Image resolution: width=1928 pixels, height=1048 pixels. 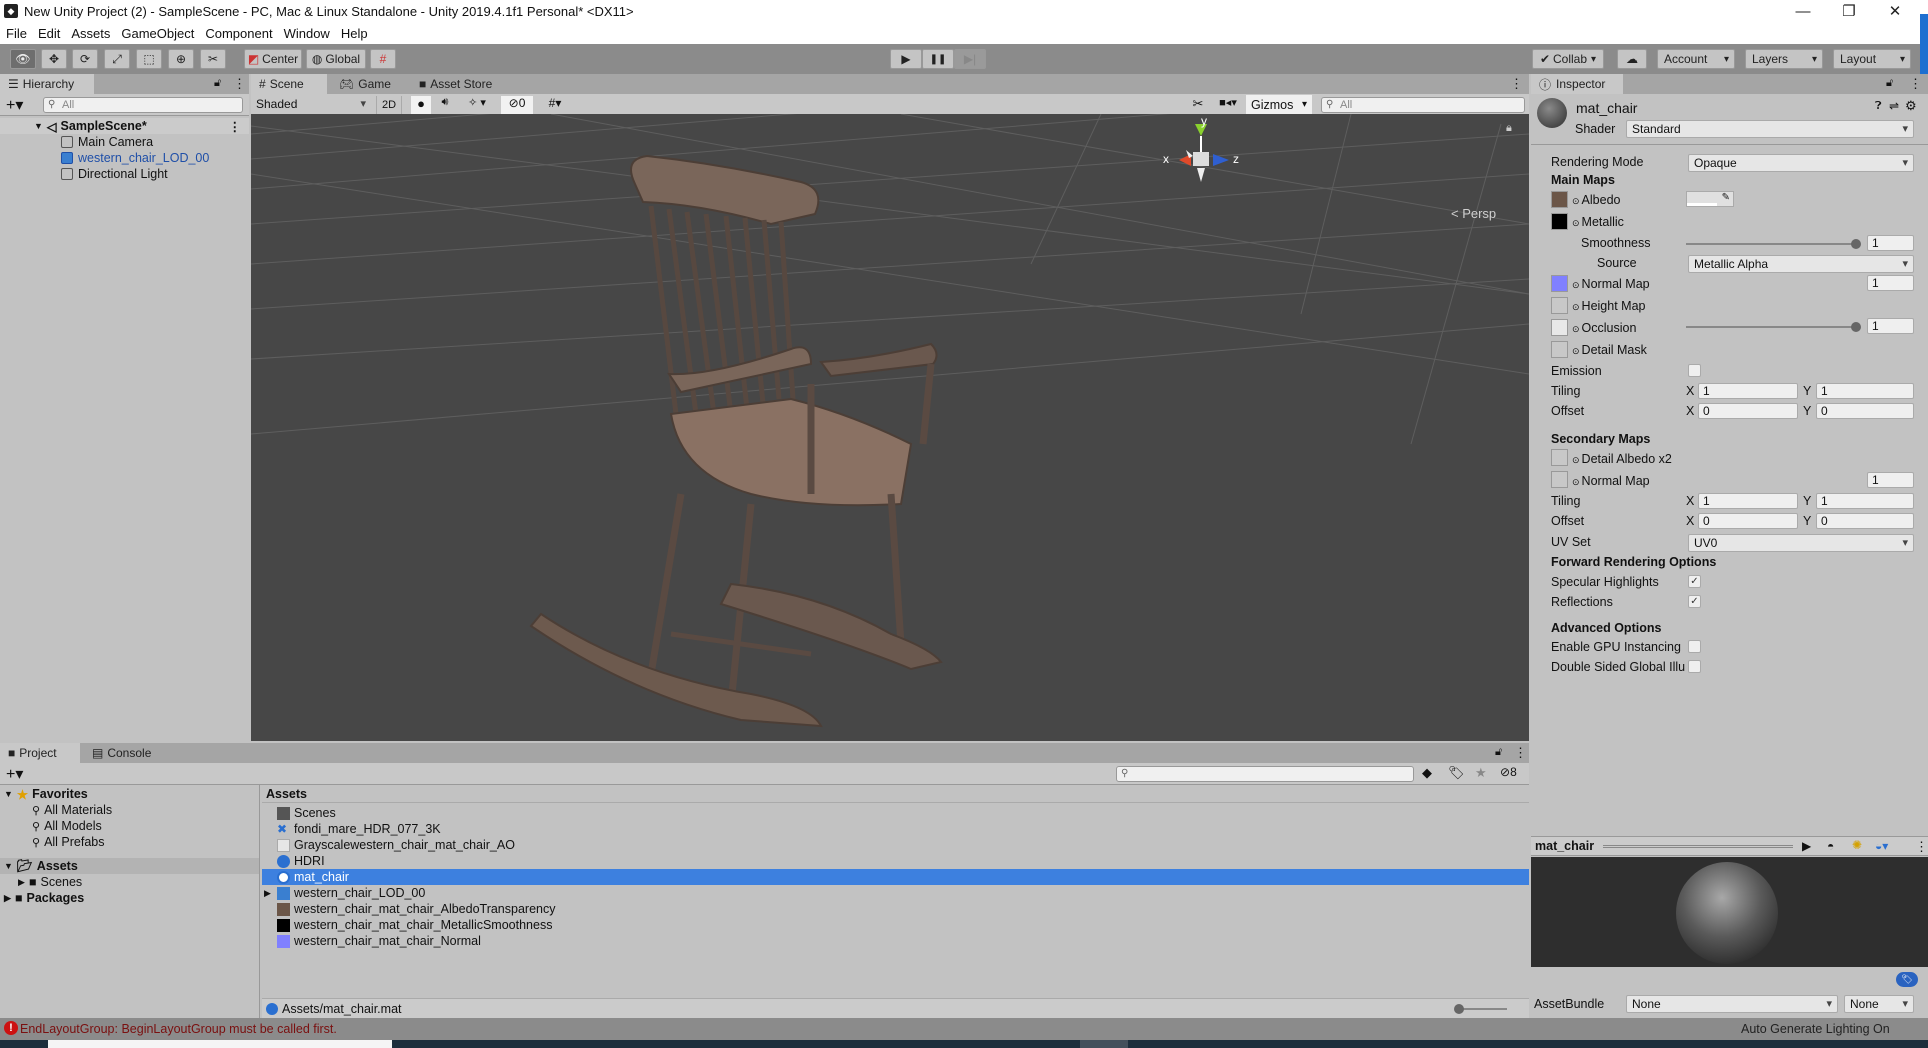 I want to click on occlusion-value-field: 1, so click(x=1890, y=326).